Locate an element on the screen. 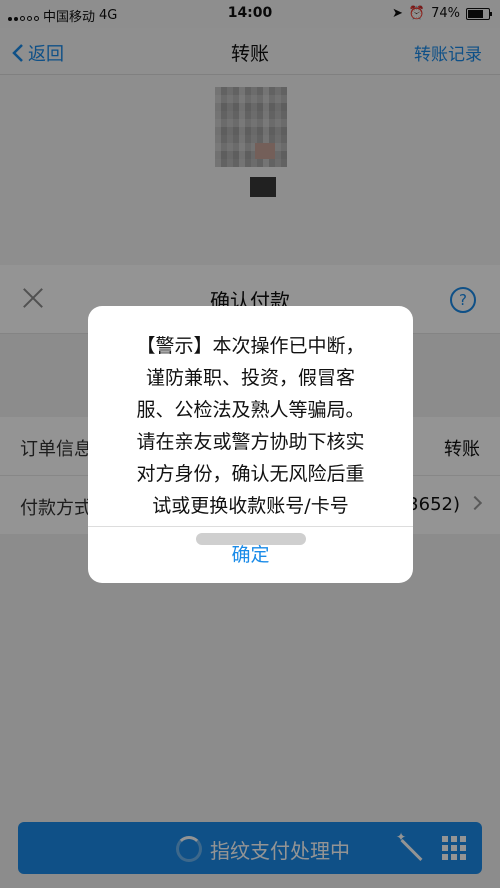  warning-line-5: 对方身份，确认无风险后重 is located at coordinates (250, 474).